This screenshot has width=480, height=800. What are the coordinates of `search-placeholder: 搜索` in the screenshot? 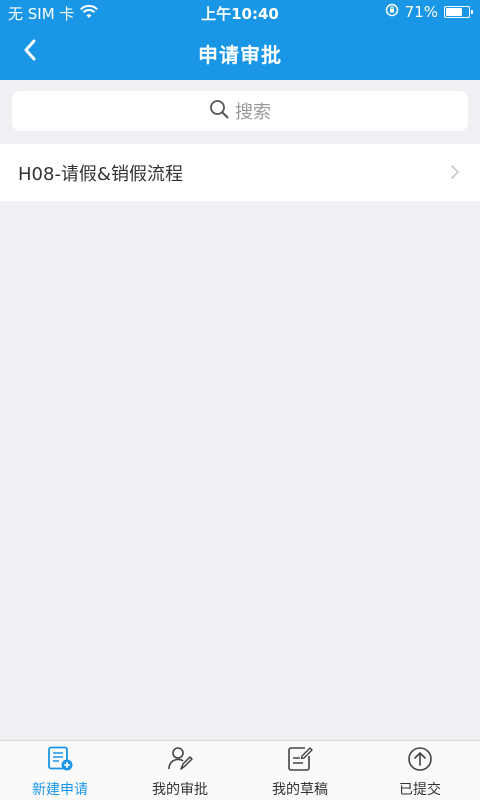 It's located at (253, 112).